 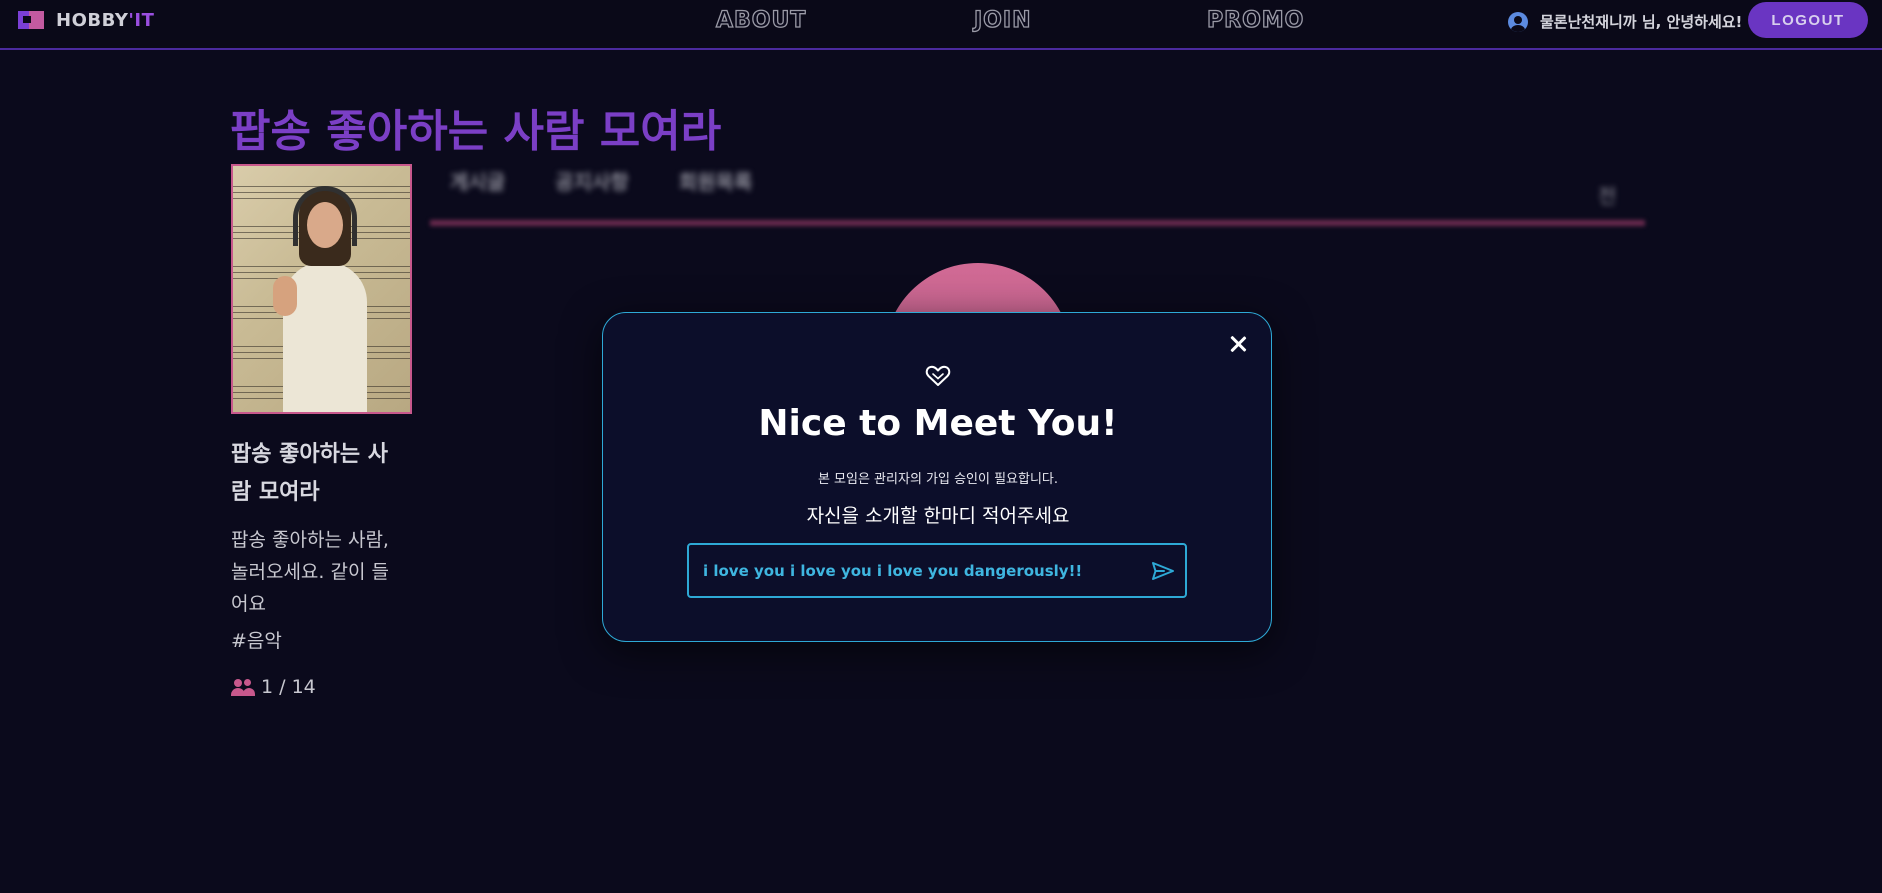 What do you see at coordinates (938, 516) in the screenshot?
I see `intro-prompt: 자신을 소개할 한마디 적어주세요` at bounding box center [938, 516].